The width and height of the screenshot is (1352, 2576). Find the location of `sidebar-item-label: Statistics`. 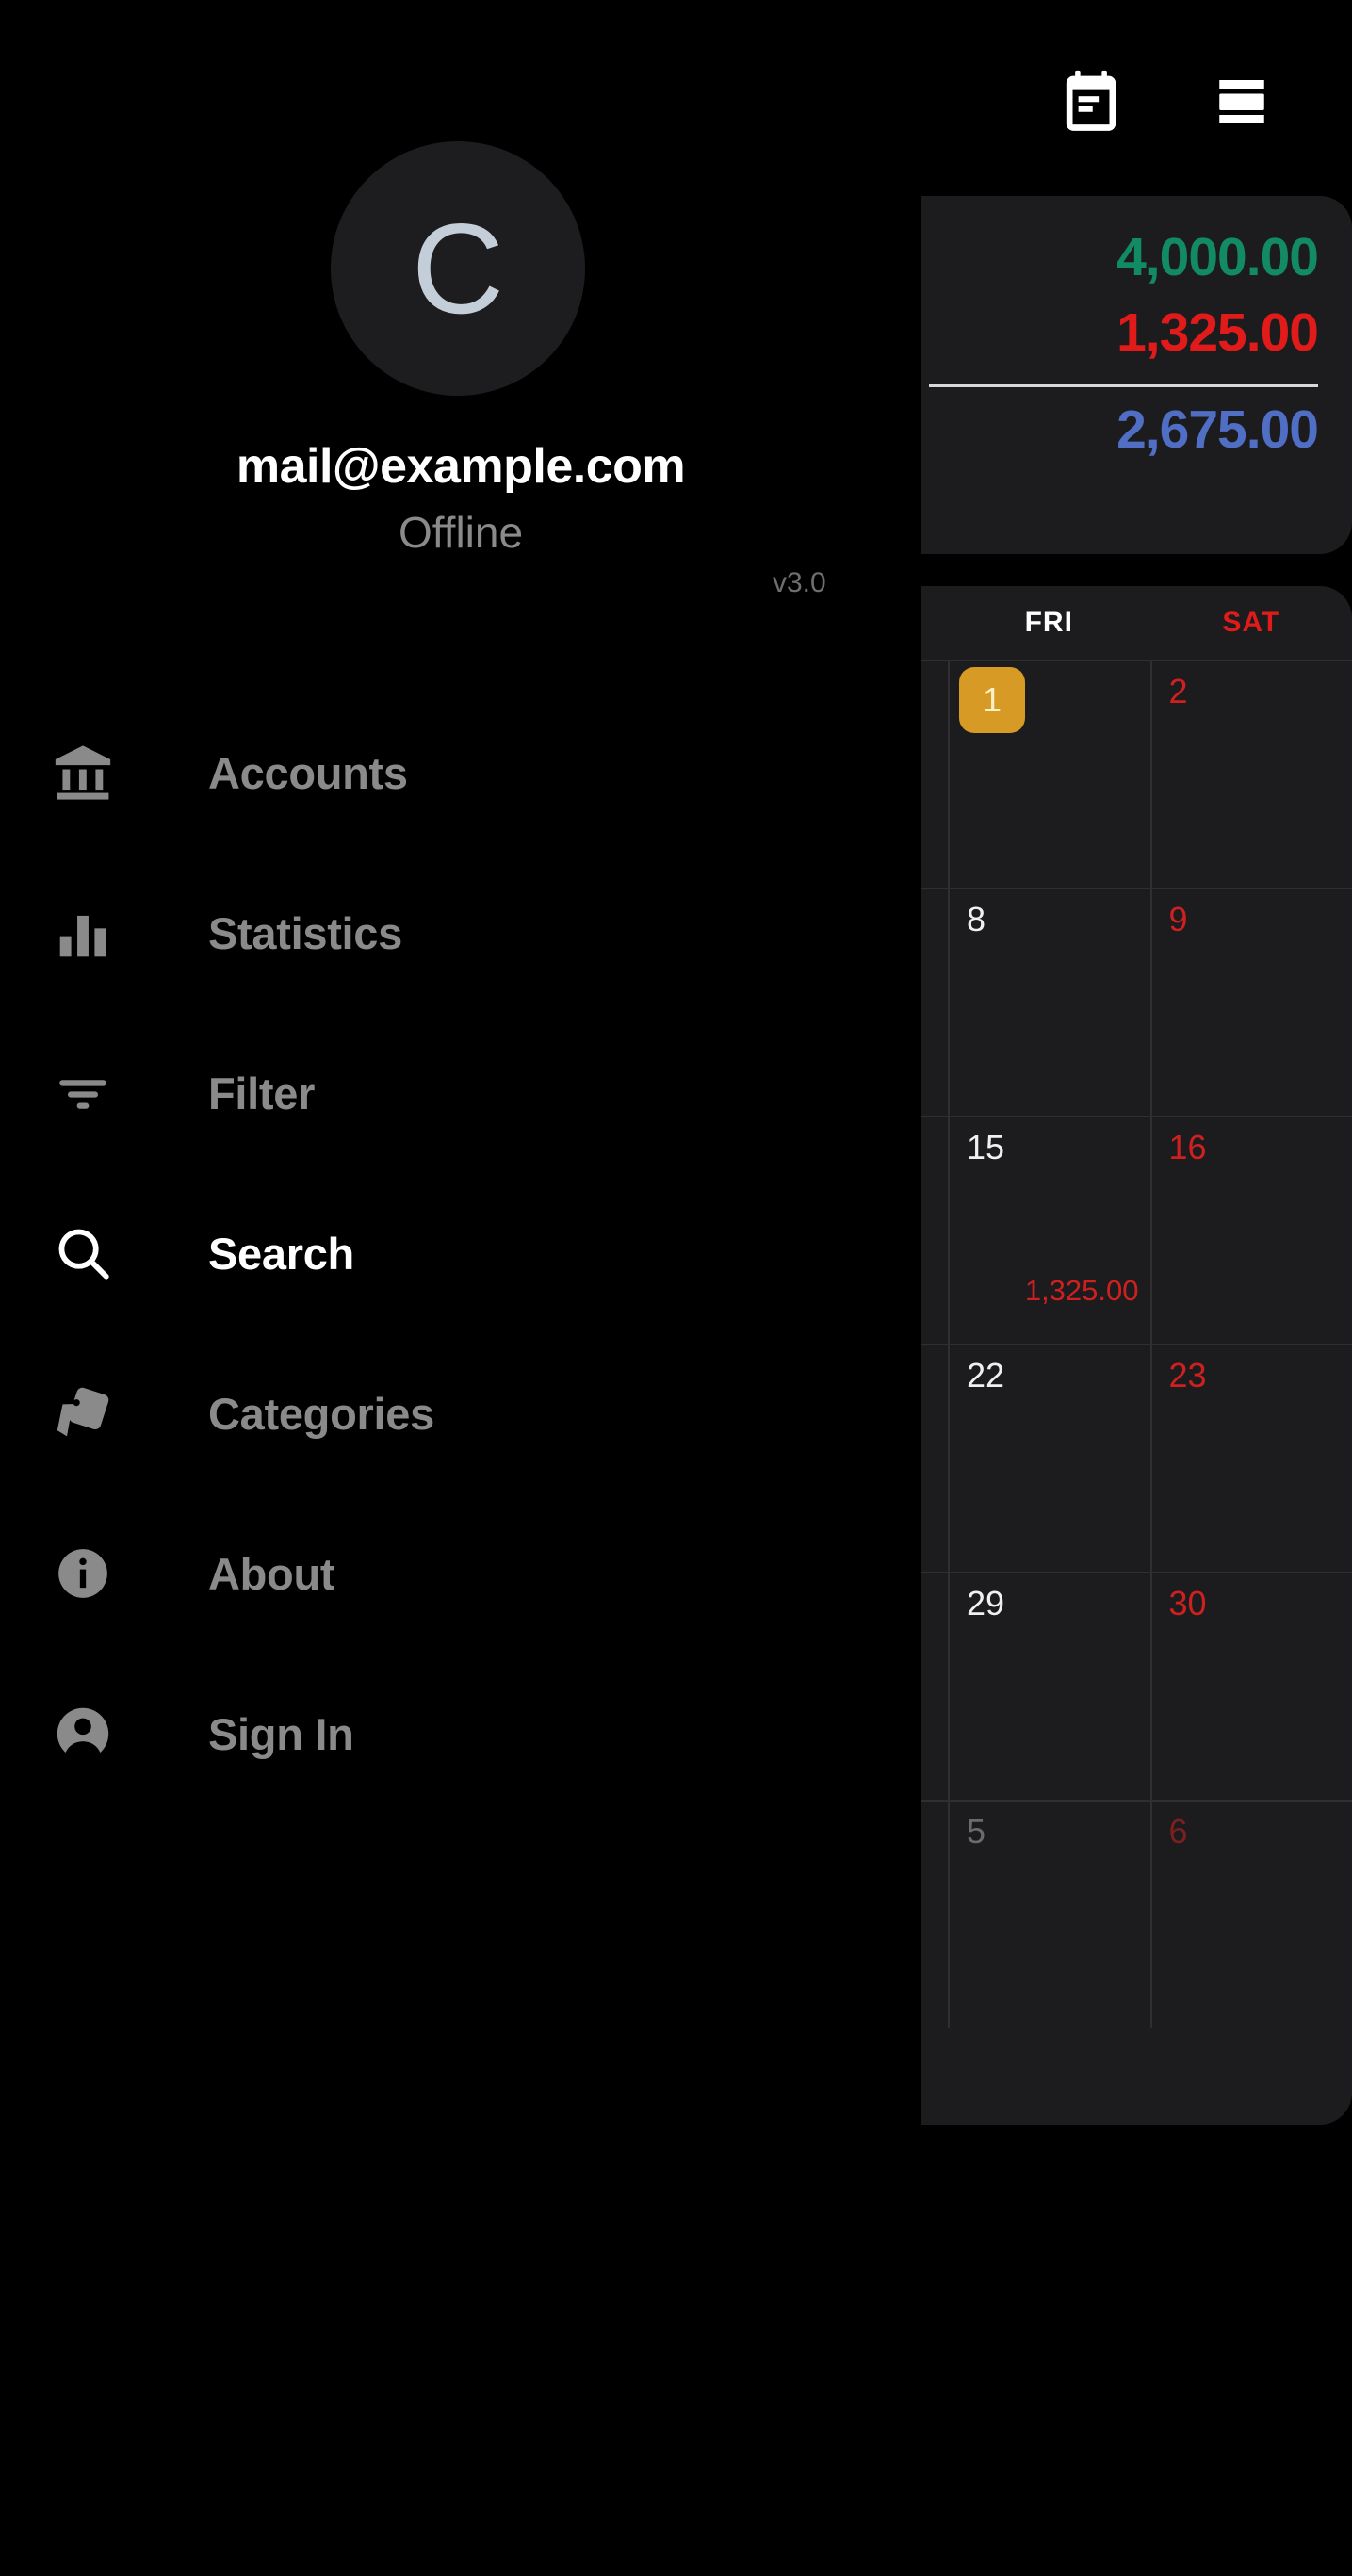

sidebar-item-label: Statistics is located at coordinates (305, 932).